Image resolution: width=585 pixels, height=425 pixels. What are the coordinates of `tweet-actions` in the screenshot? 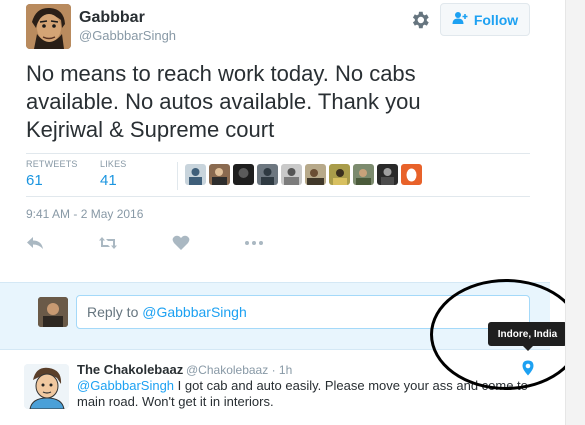 It's located at (156, 245).